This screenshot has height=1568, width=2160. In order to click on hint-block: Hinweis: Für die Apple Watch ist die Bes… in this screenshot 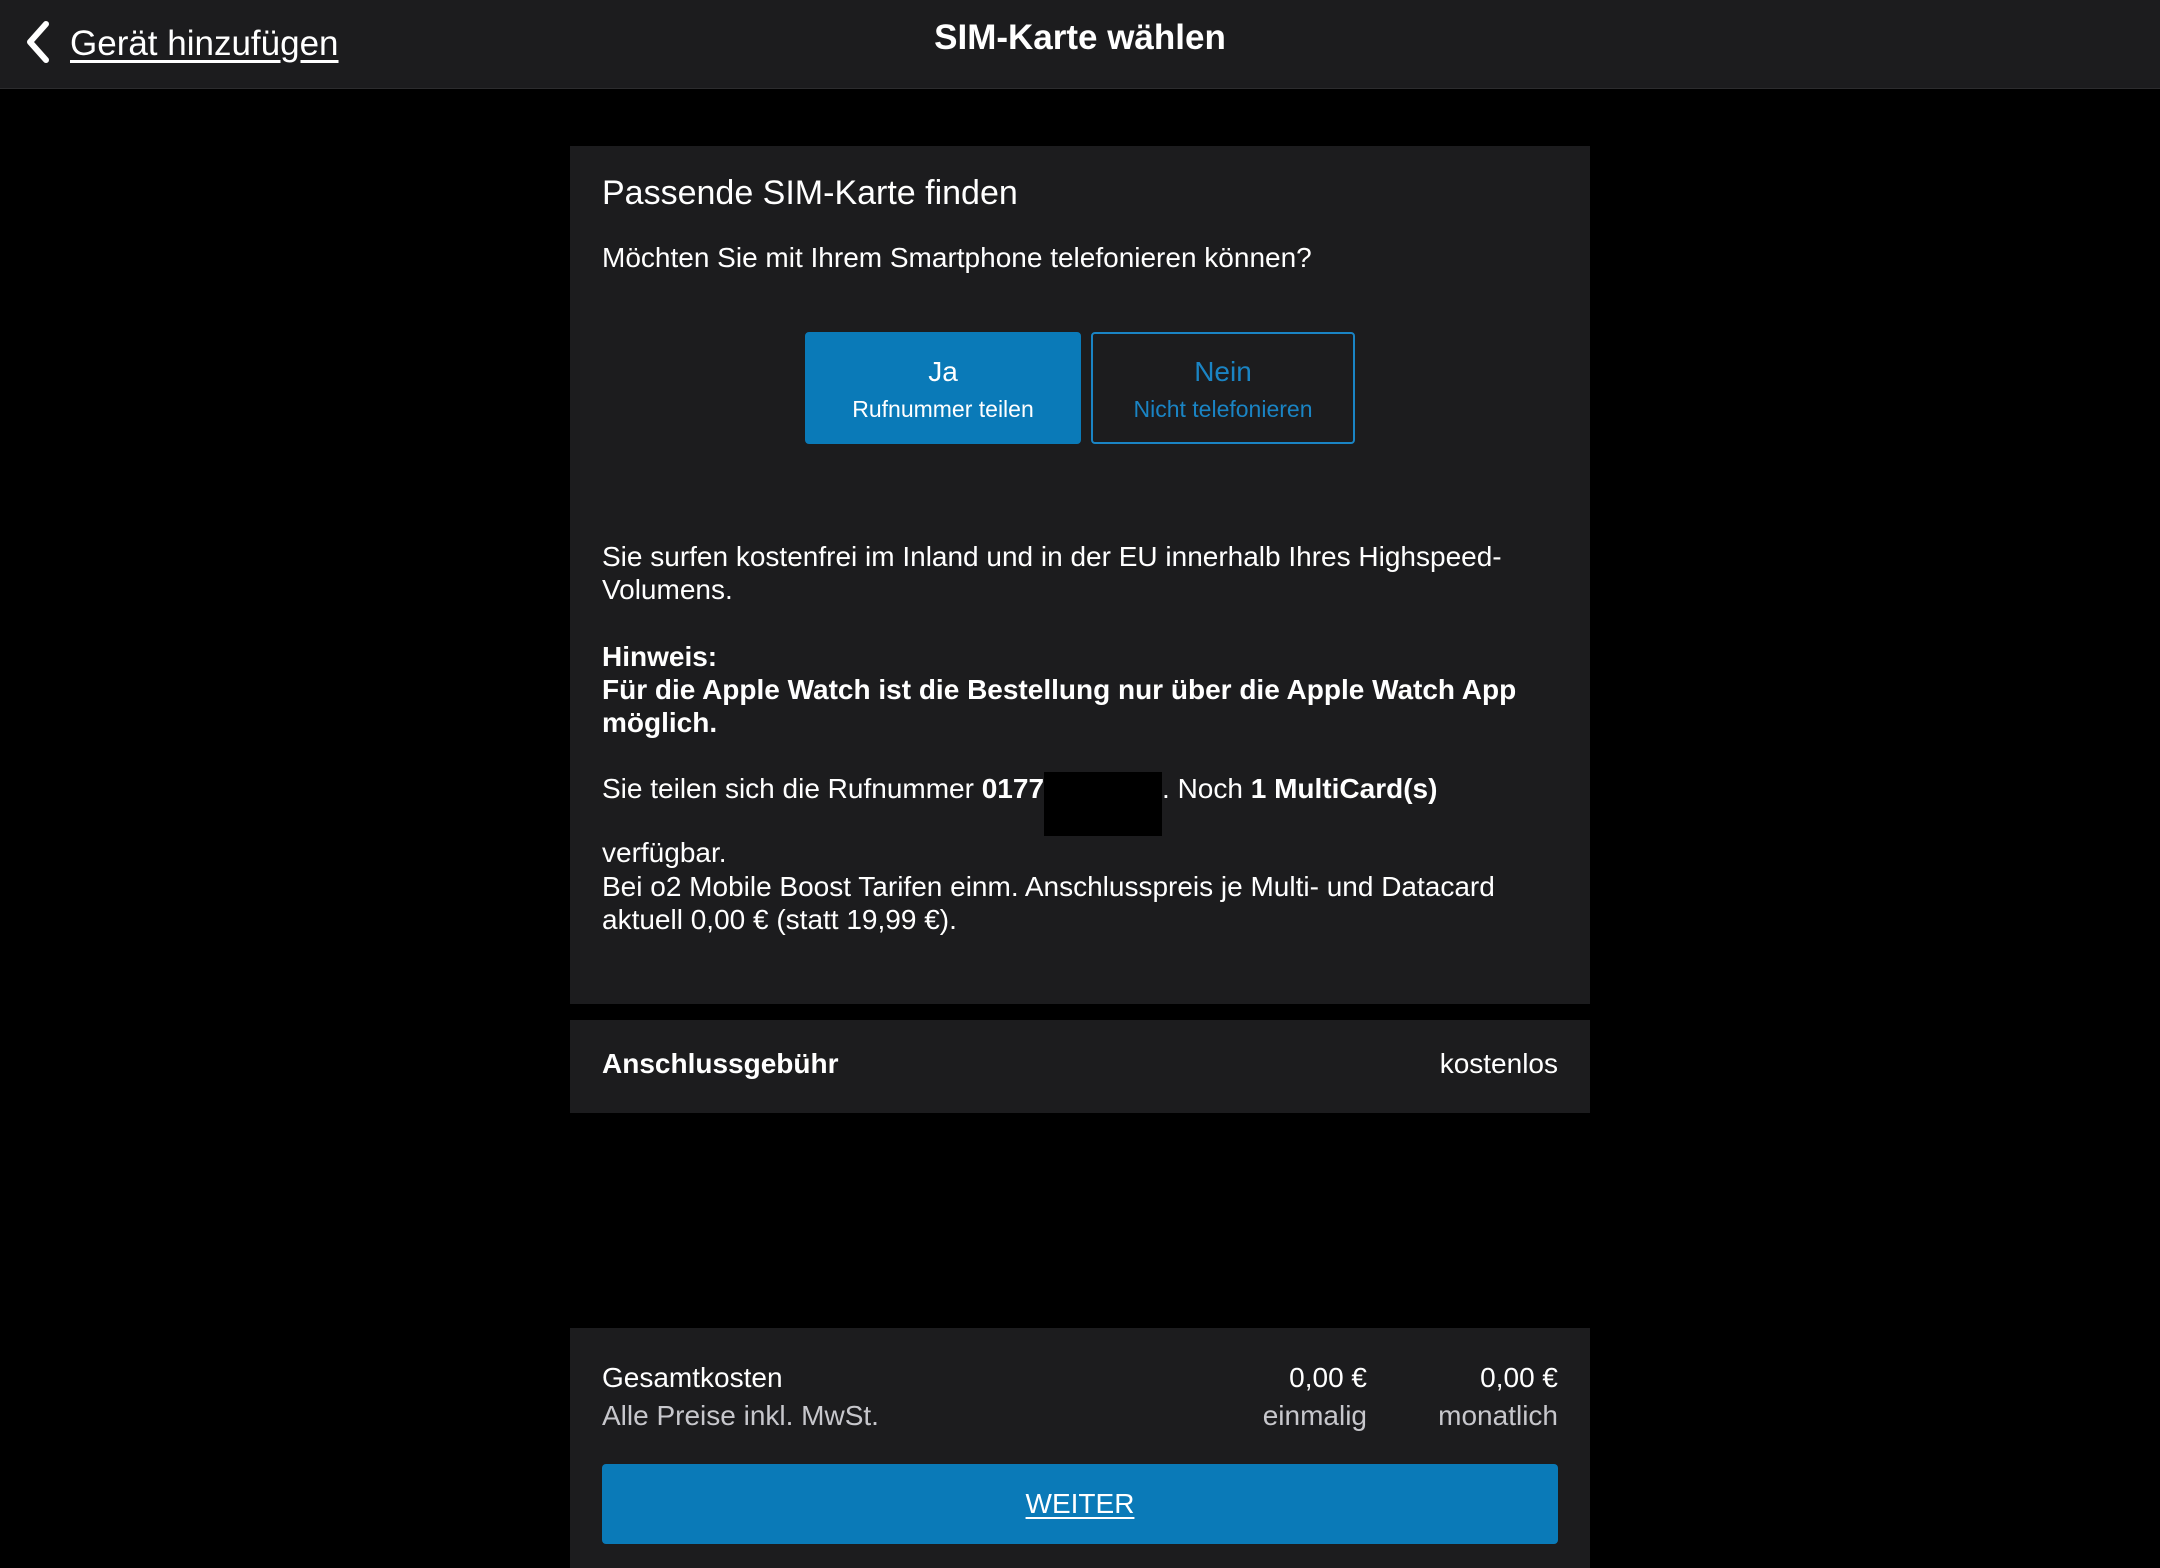, I will do `click(1082, 689)`.